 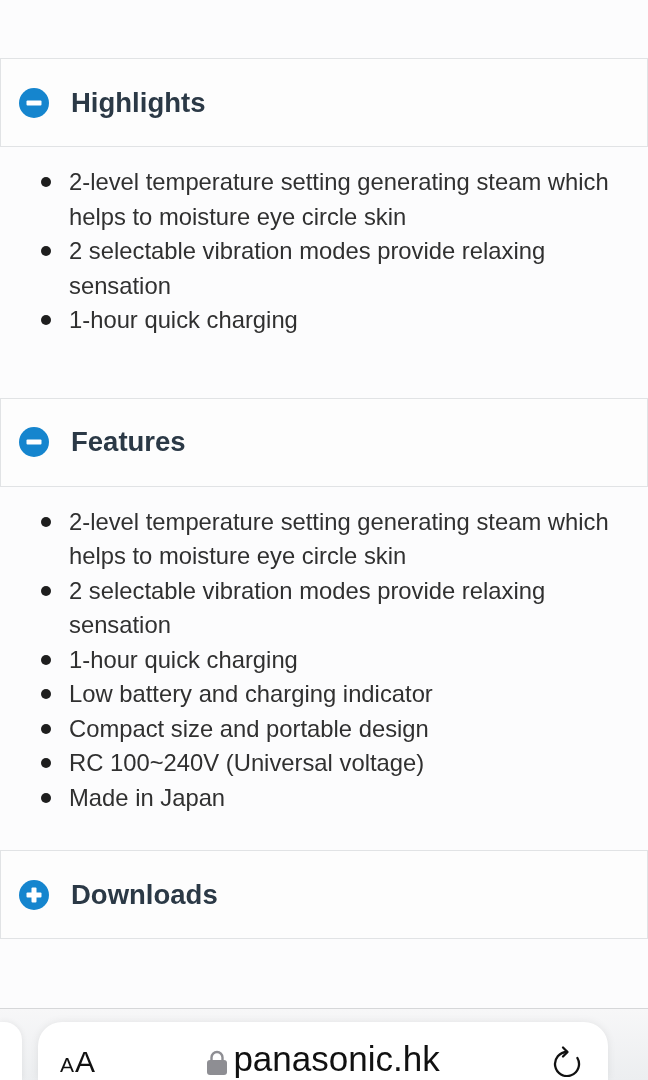 What do you see at coordinates (324, 894) in the screenshot?
I see `accordion-header: Downloads` at bounding box center [324, 894].